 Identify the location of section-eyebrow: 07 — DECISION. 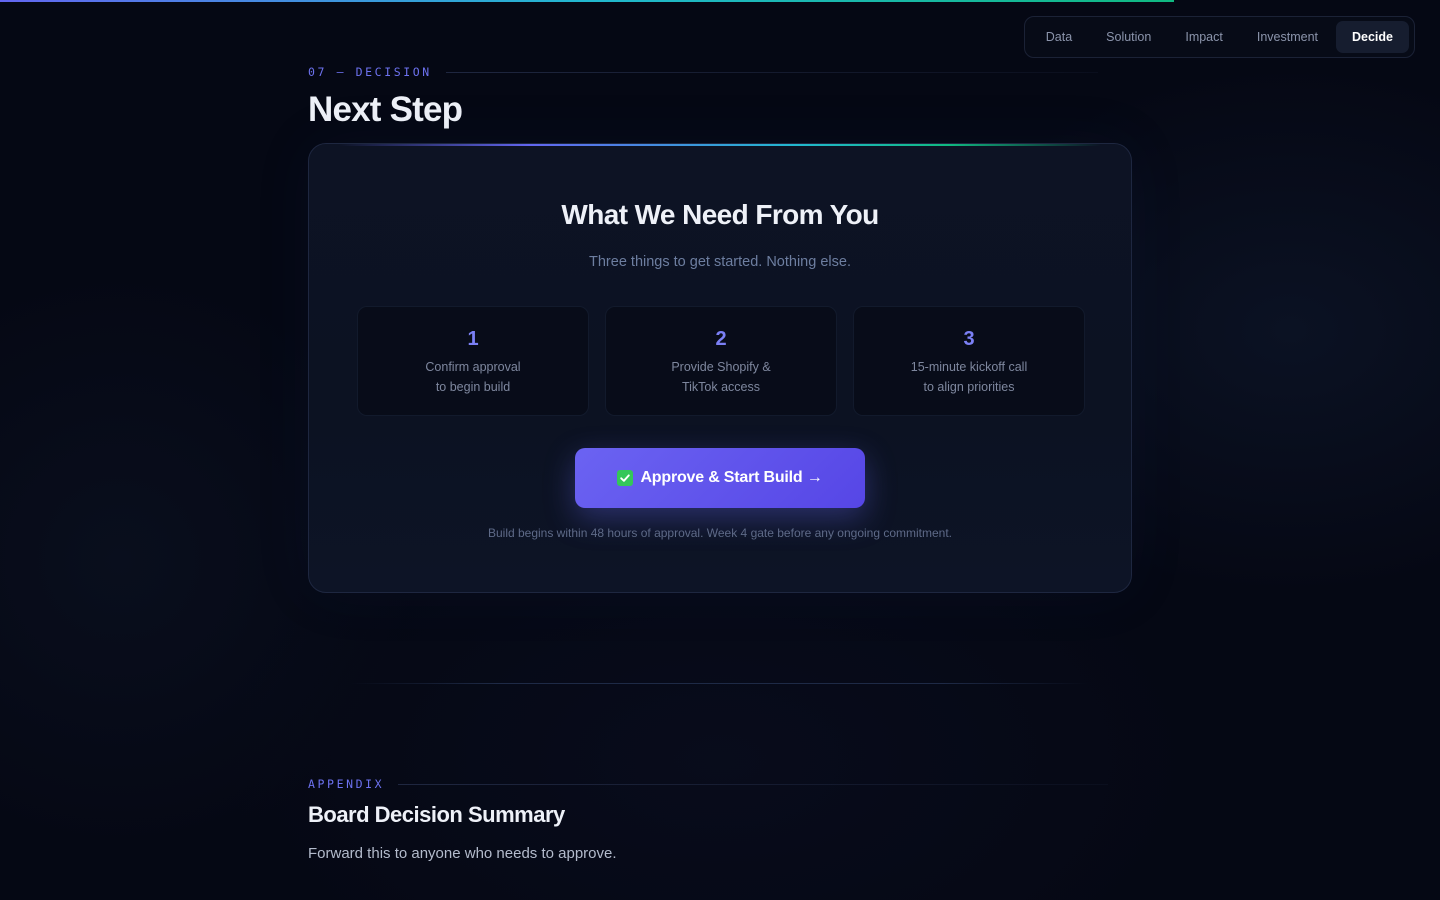
(703, 72).